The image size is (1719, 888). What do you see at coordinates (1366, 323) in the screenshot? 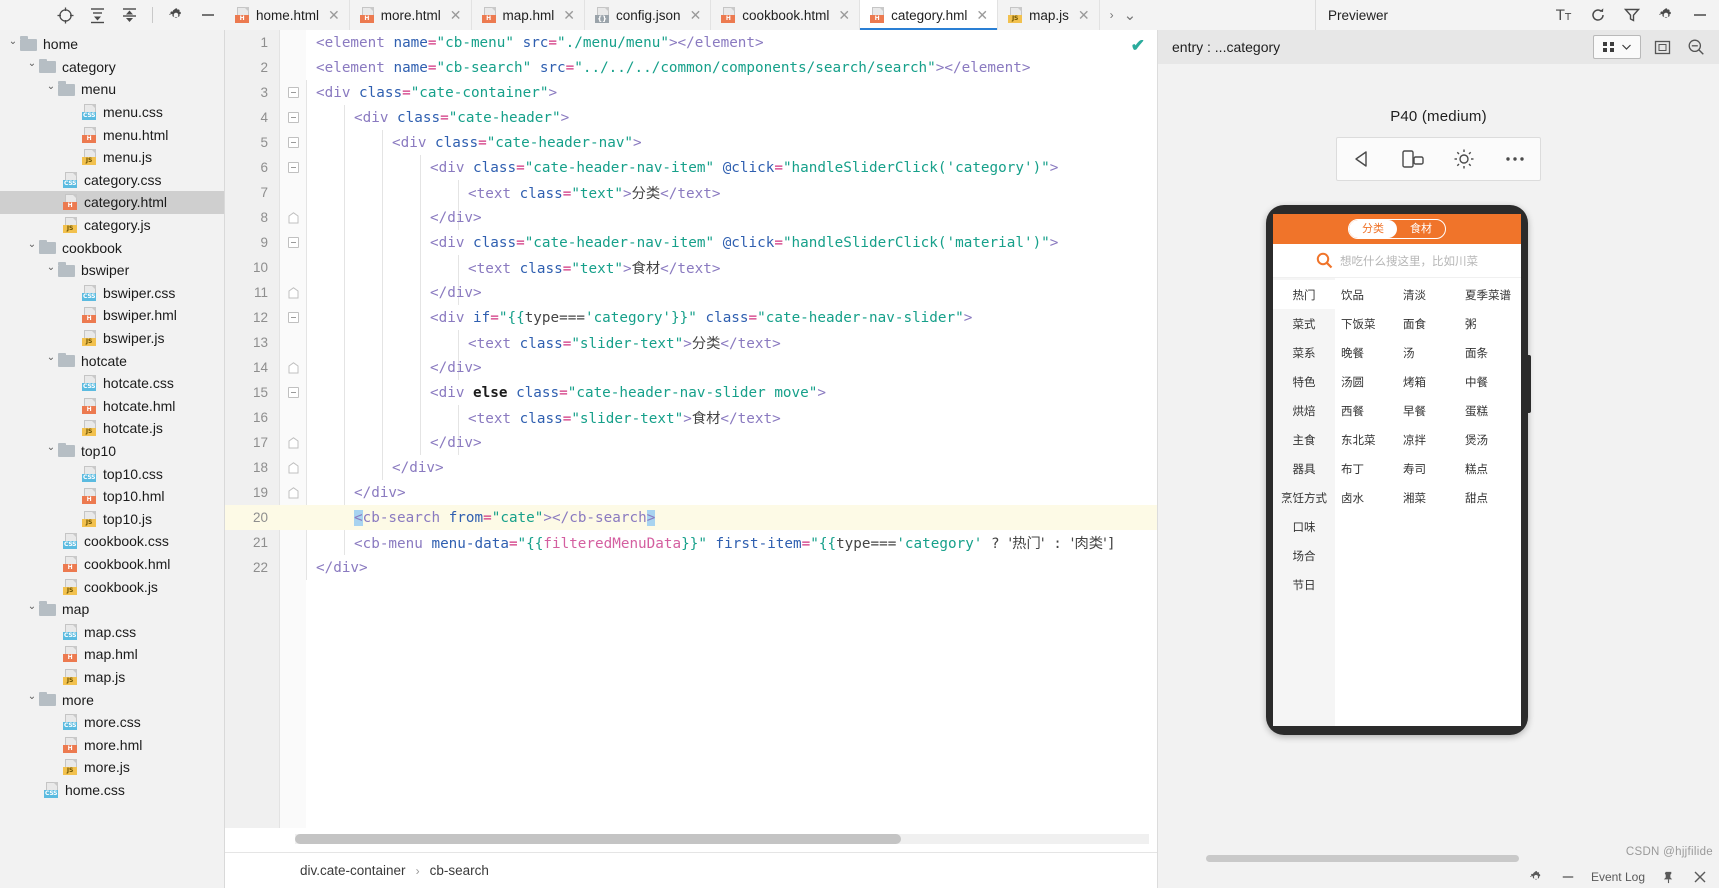
I see `app-grid-item: 下饭菜` at bounding box center [1366, 323].